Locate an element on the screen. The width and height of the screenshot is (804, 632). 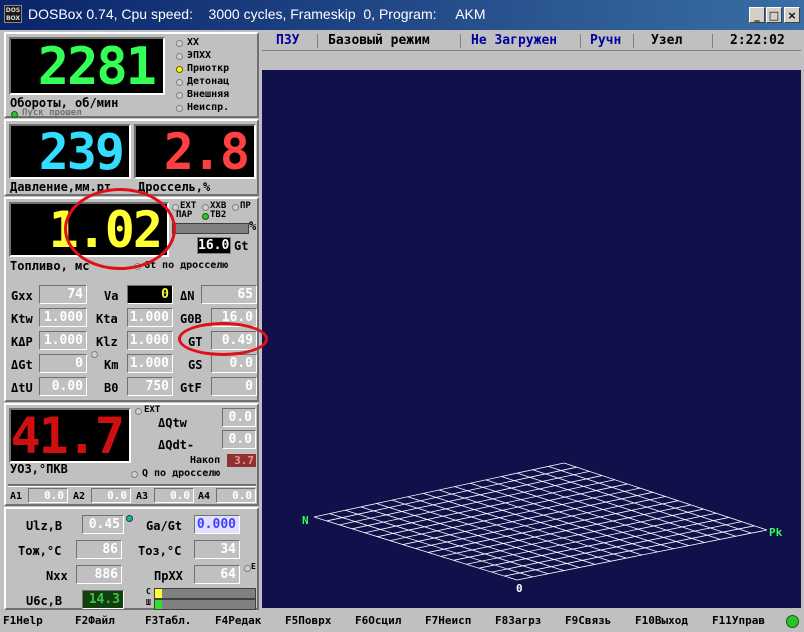
status-field-gagt: 0.000 is located at coordinates (217, 524).